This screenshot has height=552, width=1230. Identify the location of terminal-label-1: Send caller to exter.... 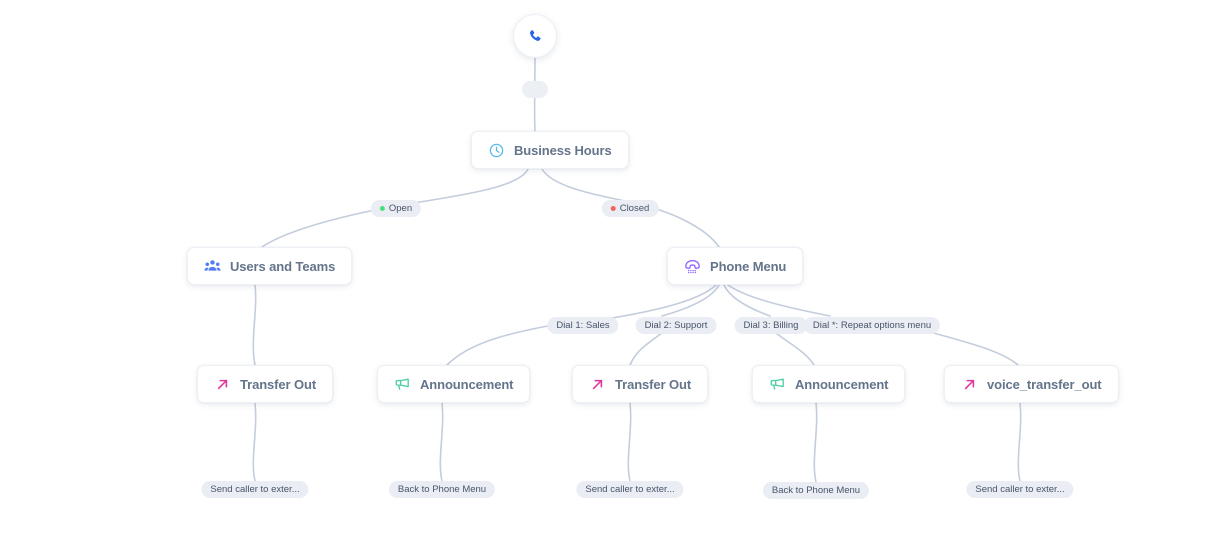
(255, 489).